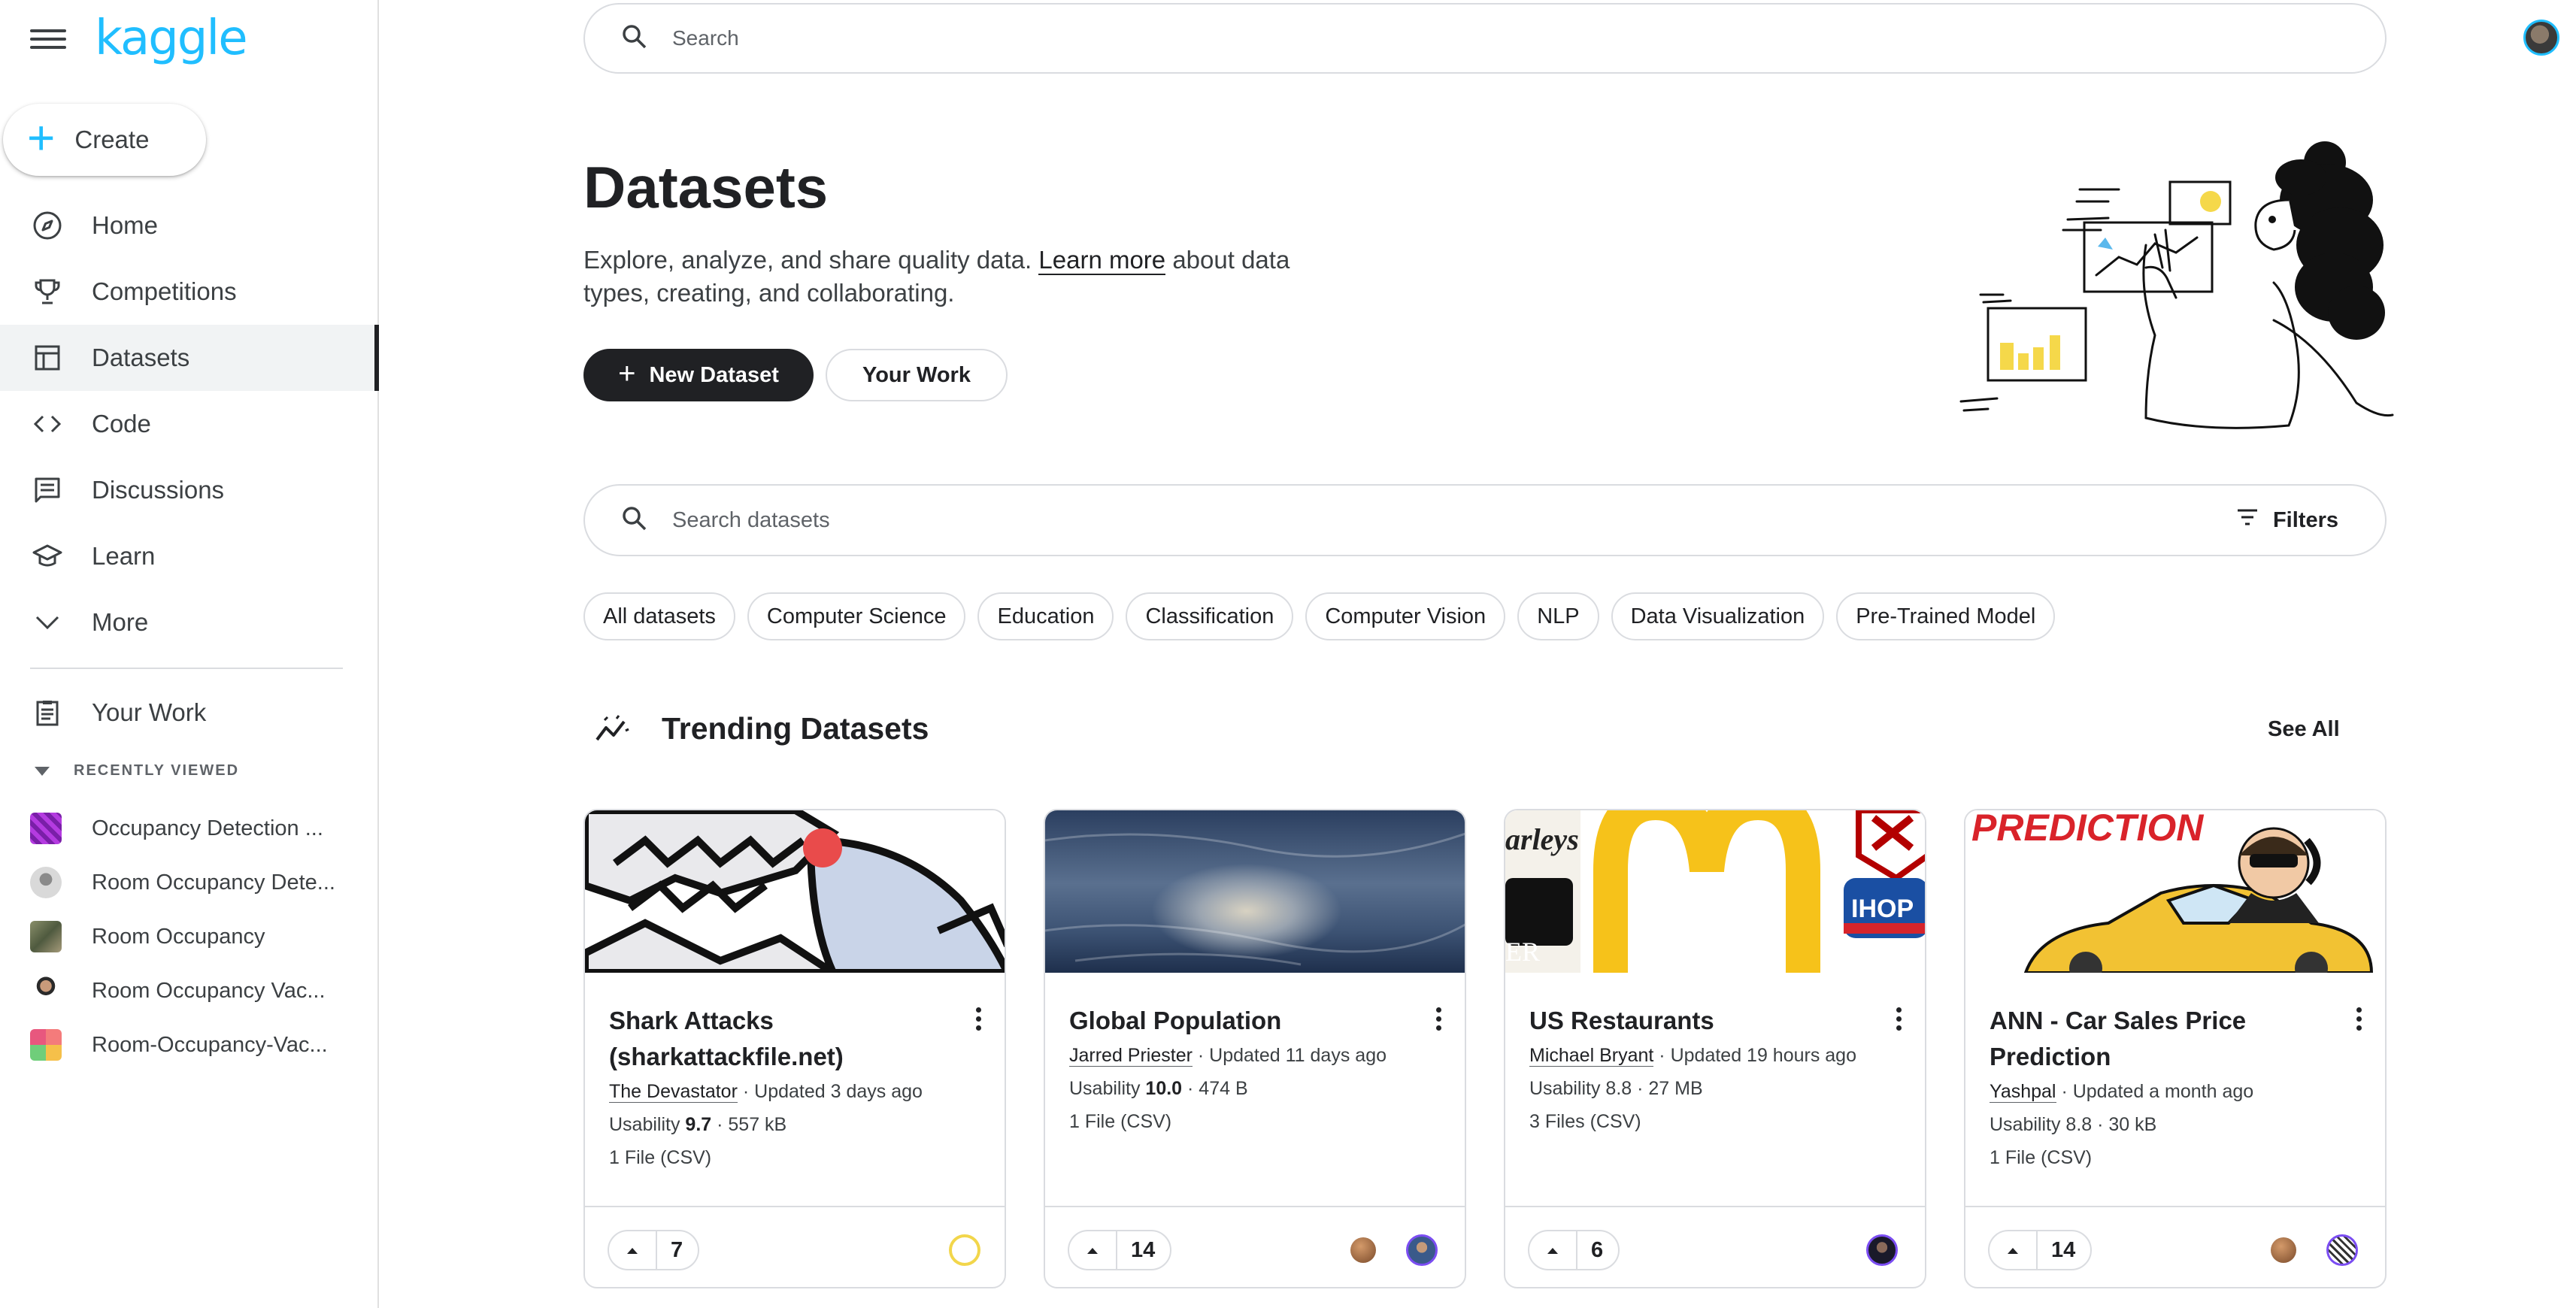  I want to click on dataset-card-image: arleys ER IHOP, so click(1715, 891).